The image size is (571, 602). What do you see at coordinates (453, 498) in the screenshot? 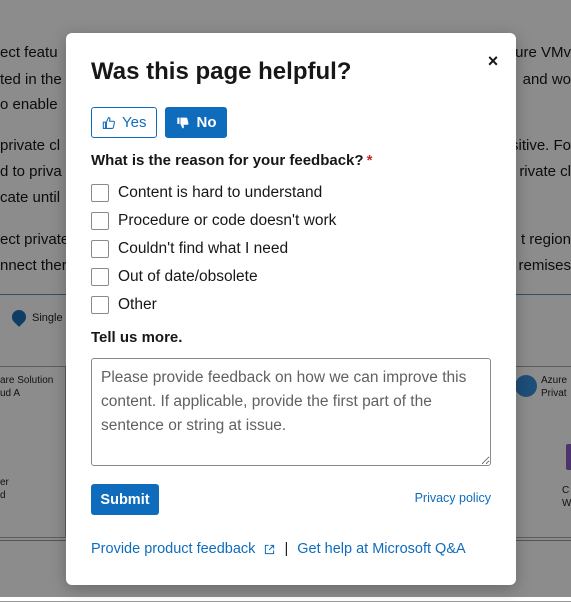
I see `privacy-policy-link: Privacy policy` at bounding box center [453, 498].